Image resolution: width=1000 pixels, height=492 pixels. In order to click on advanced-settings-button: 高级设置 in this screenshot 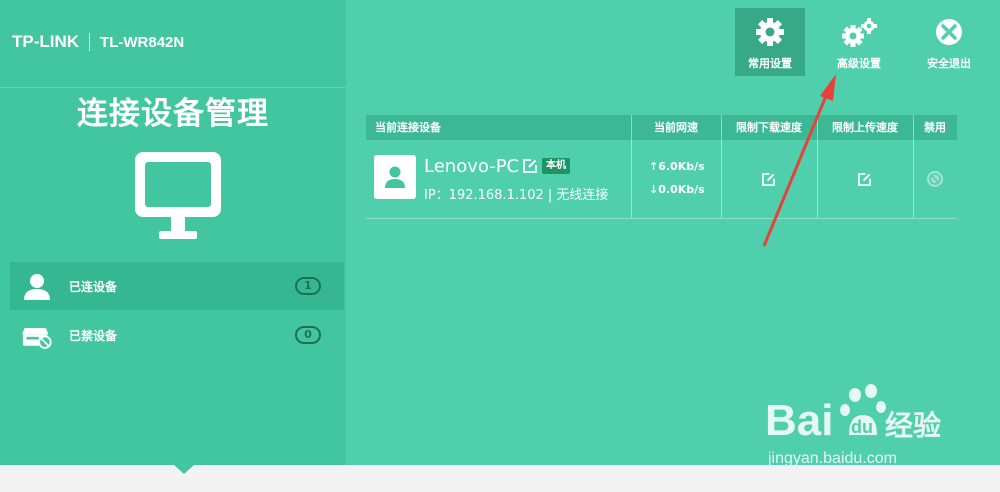, I will do `click(859, 42)`.